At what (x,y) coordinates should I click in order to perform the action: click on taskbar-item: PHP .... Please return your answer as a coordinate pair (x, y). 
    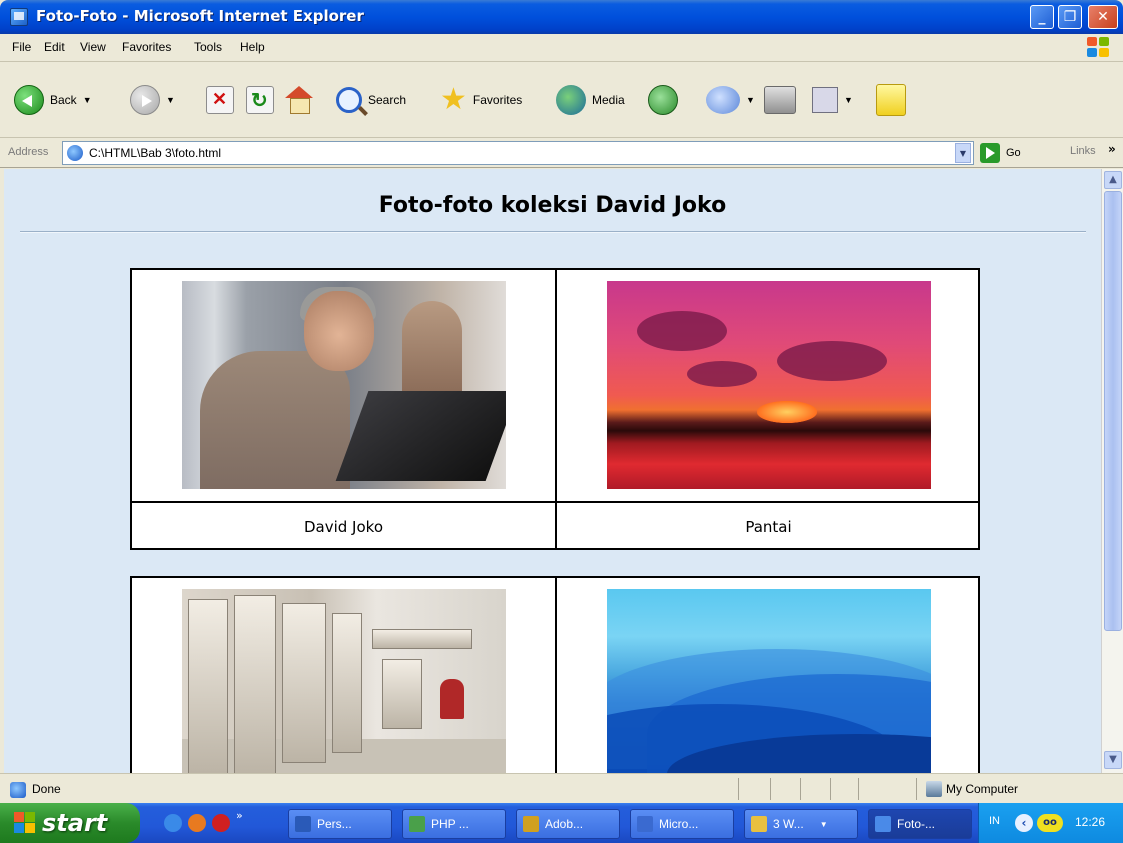
    Looking at the image, I should click on (454, 824).